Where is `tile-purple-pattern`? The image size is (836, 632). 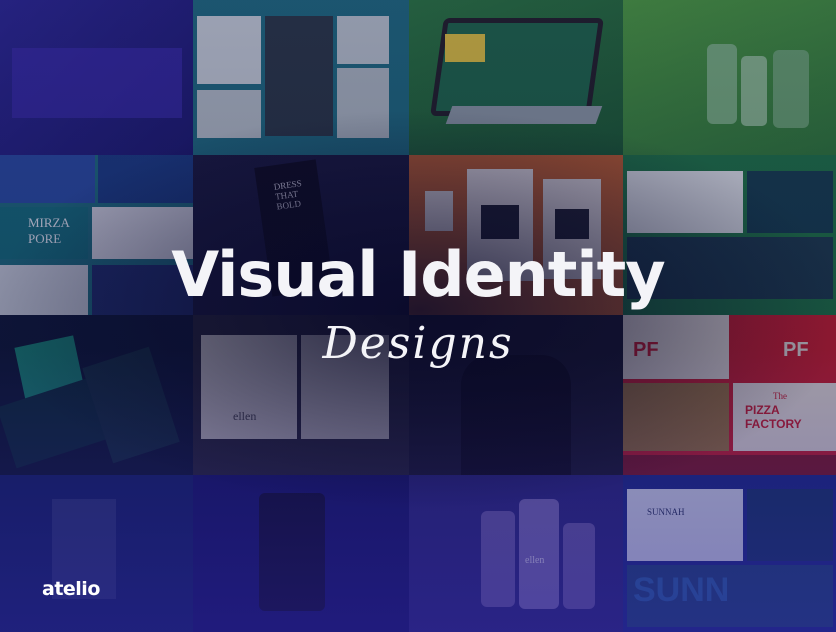
tile-purple-pattern is located at coordinates (96, 77).